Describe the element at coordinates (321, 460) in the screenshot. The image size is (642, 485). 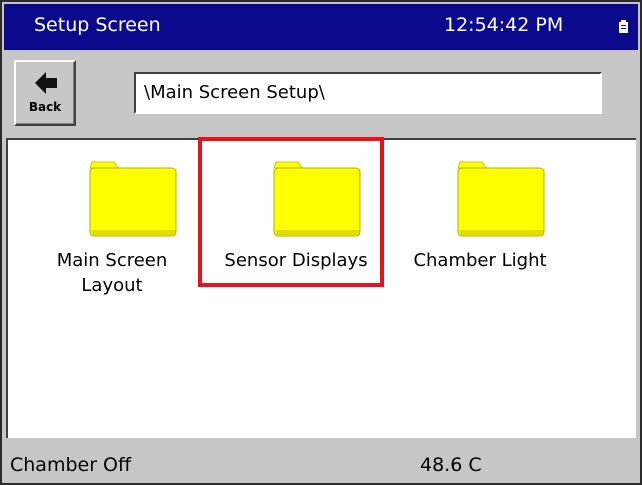
I see `status-bar: Chamber Off 48.6 C` at that location.